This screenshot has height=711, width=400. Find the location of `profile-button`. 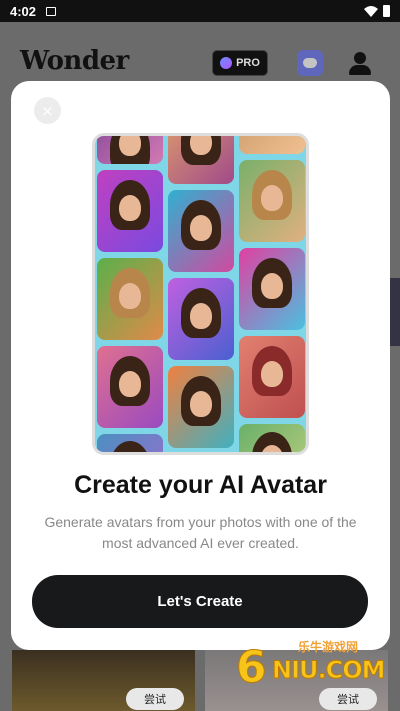

profile-button is located at coordinates (360, 63).